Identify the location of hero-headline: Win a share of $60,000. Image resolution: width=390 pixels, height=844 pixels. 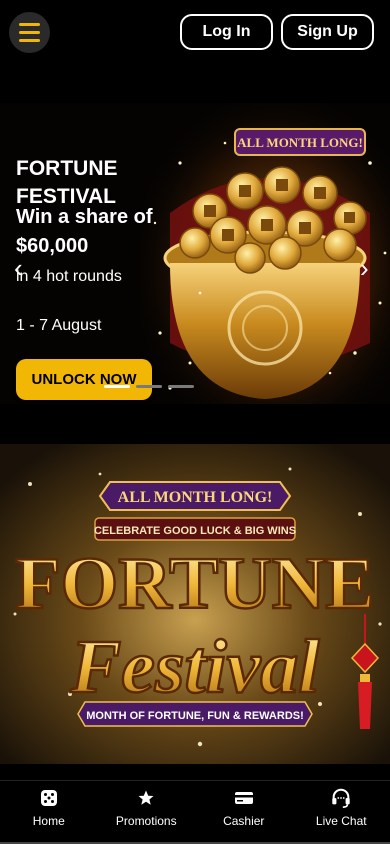
(84, 231).